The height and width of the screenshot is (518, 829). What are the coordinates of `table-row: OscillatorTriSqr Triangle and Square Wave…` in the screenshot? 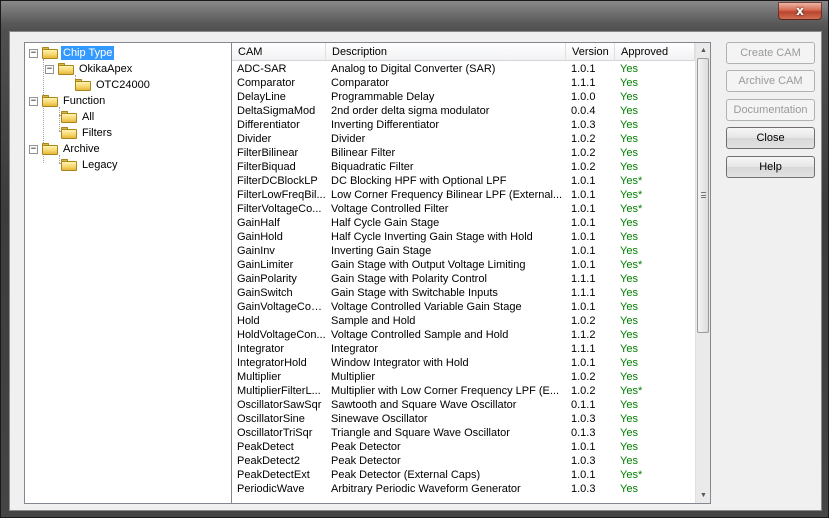 It's located at (464, 433).